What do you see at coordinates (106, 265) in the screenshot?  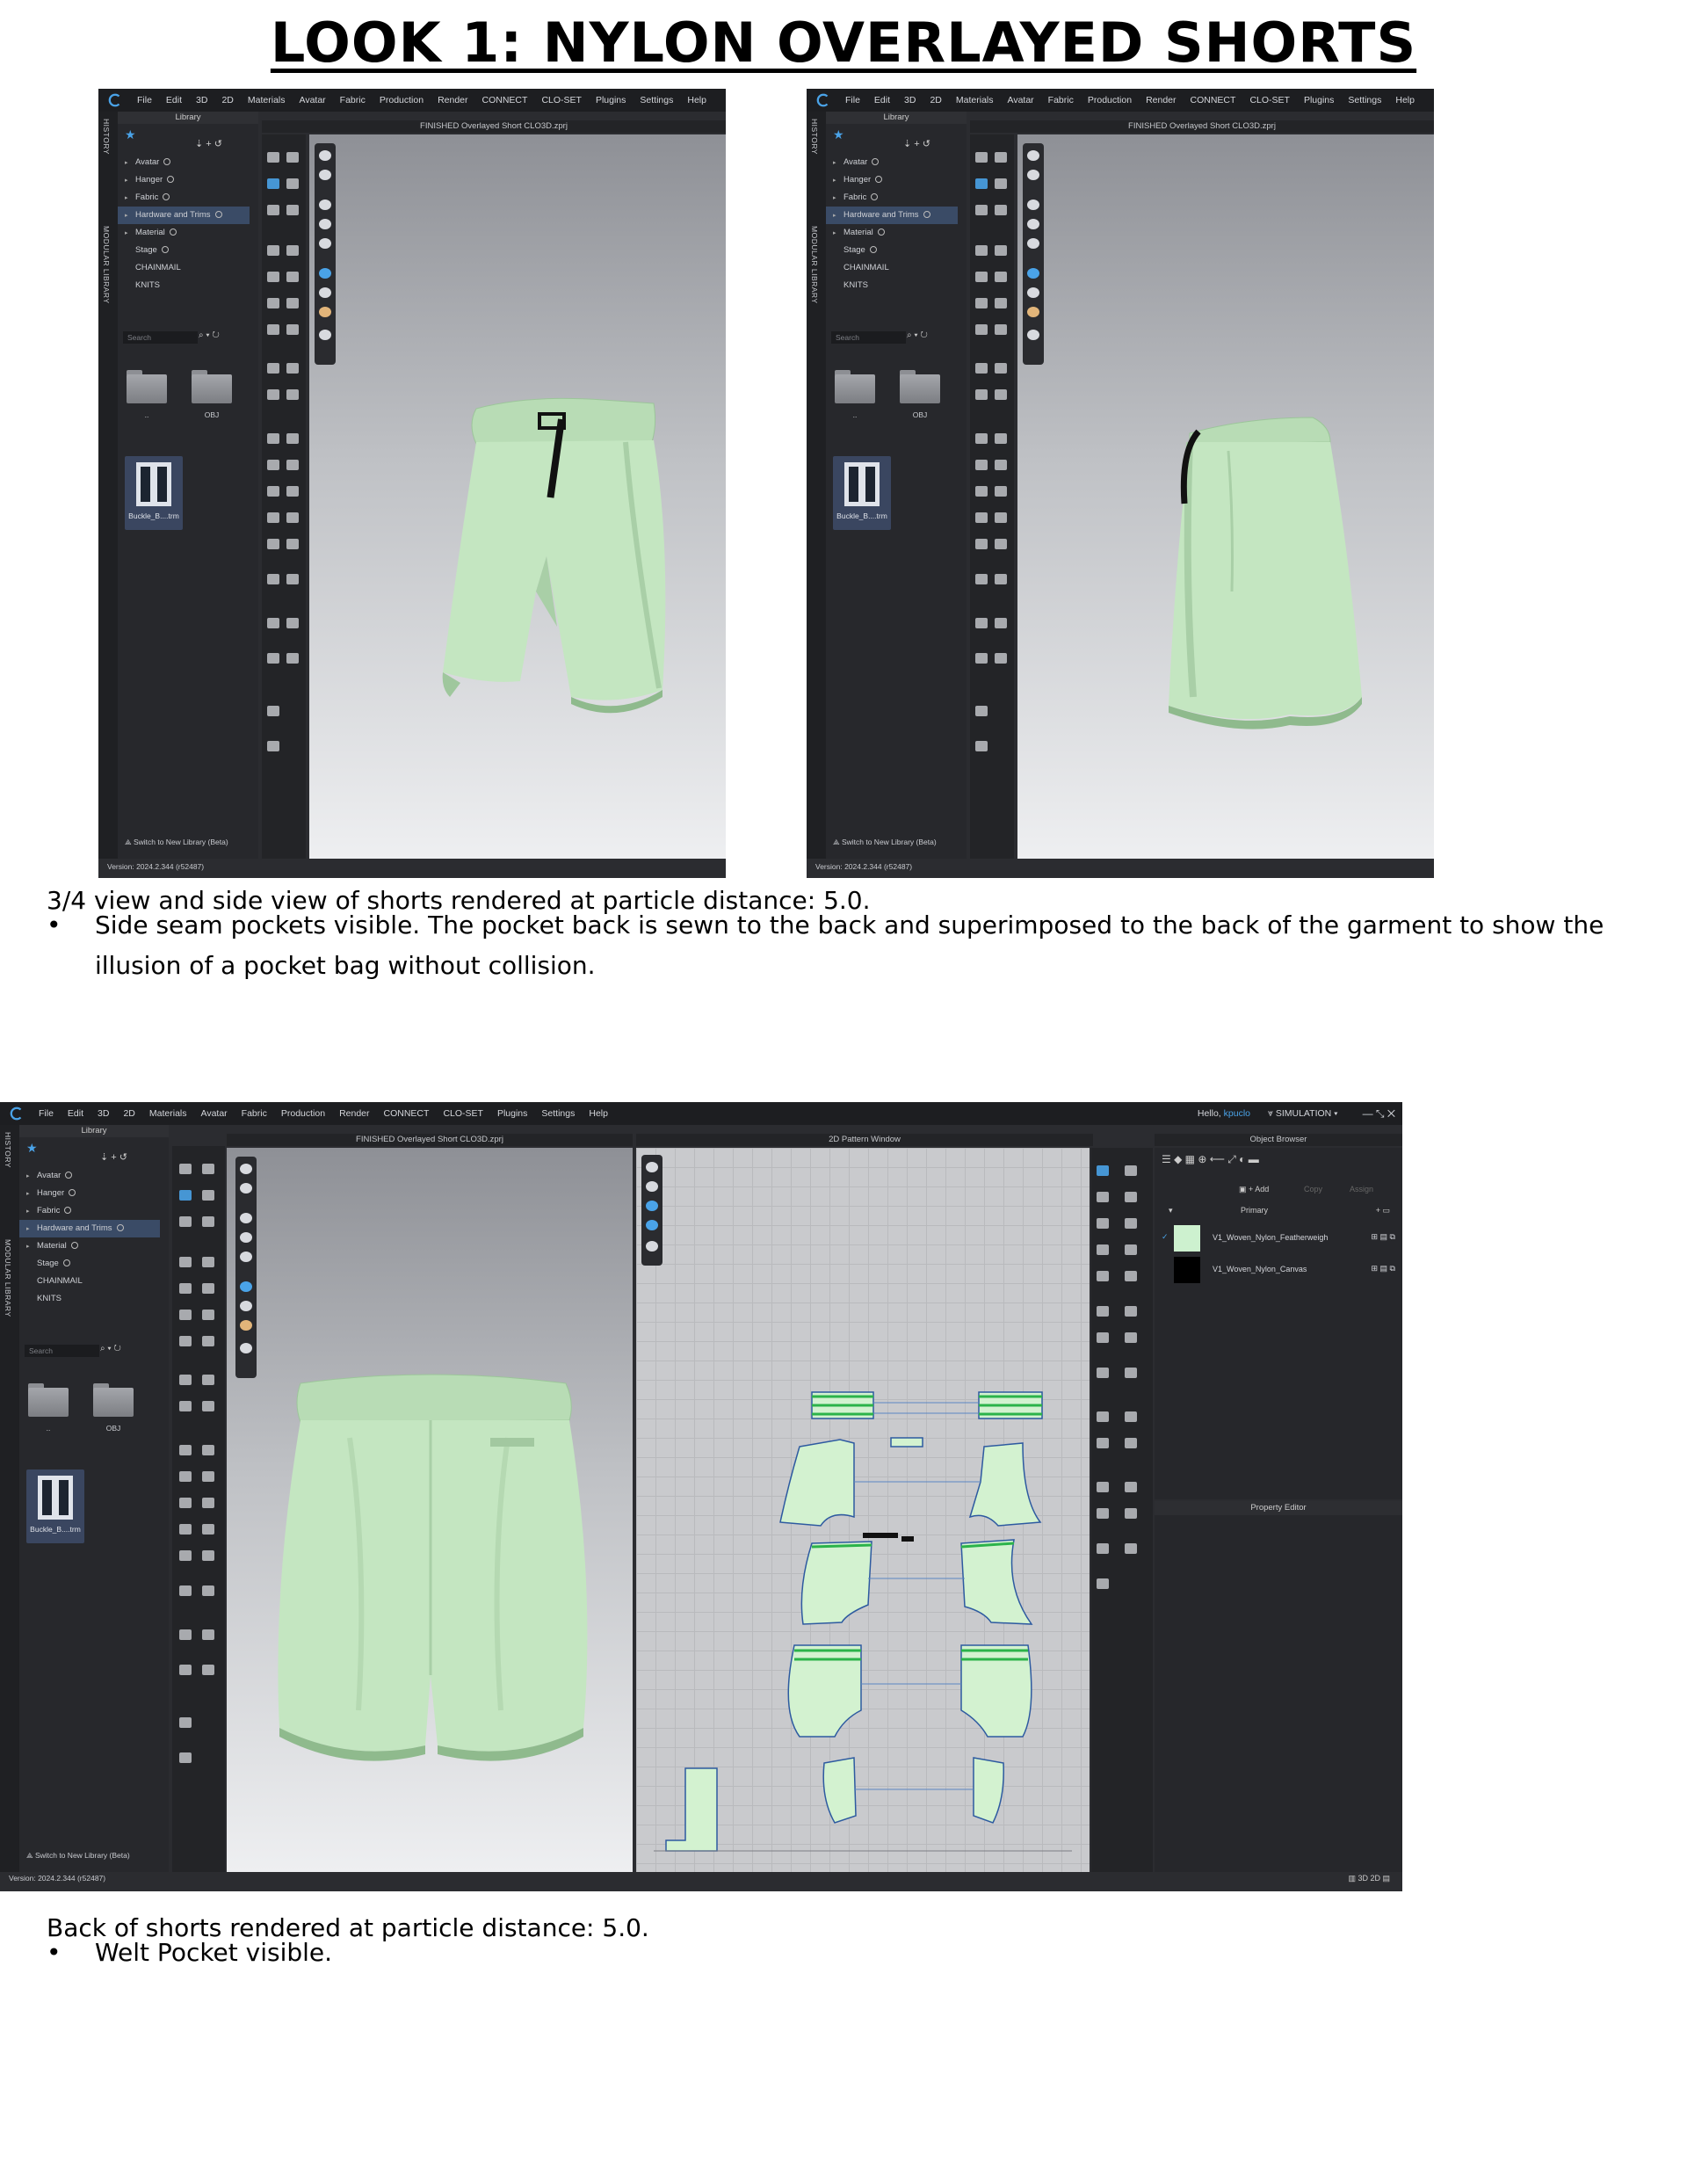 I see `modular-library-tab: MODULAR LIBRARY` at bounding box center [106, 265].